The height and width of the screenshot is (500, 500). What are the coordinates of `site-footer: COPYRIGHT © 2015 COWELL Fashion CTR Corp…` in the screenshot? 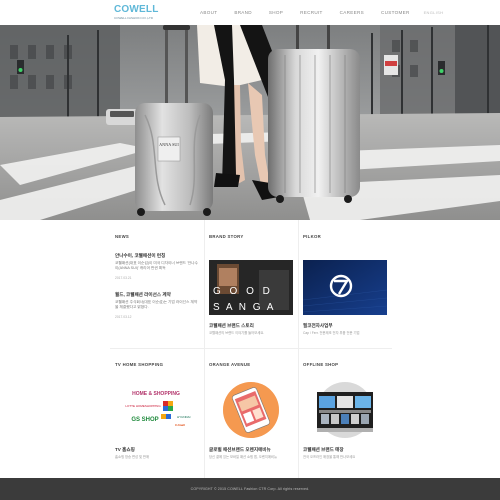 It's located at (250, 489).